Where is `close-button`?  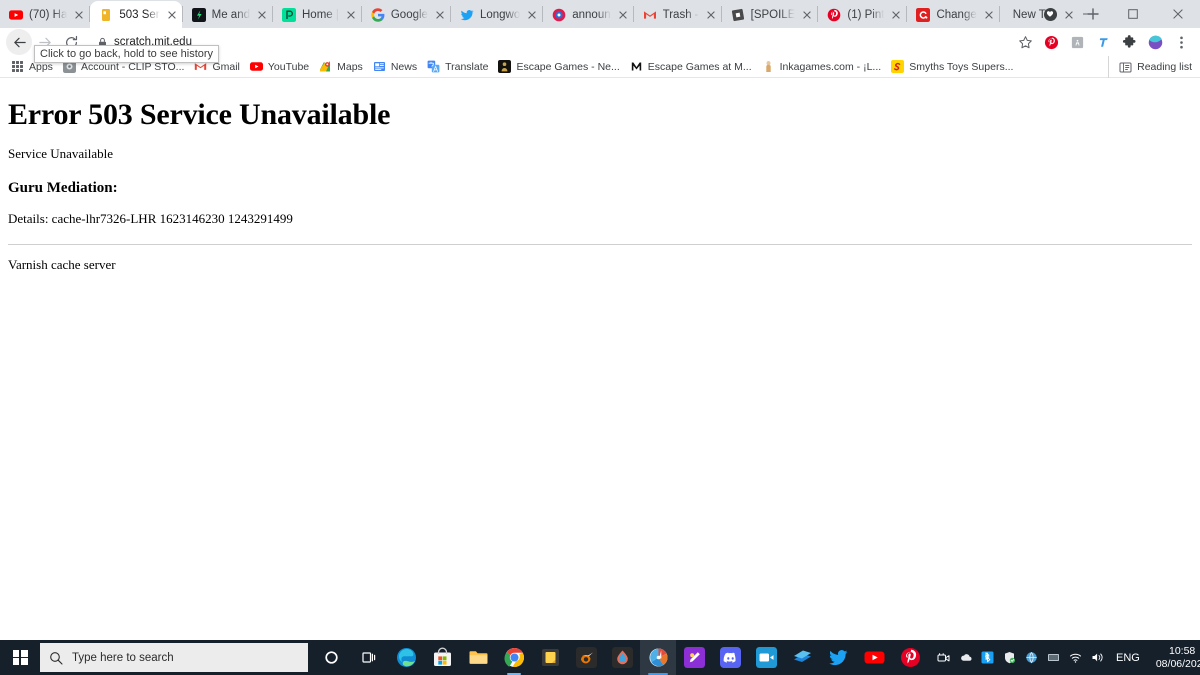 close-button is located at coordinates (1177, 14).